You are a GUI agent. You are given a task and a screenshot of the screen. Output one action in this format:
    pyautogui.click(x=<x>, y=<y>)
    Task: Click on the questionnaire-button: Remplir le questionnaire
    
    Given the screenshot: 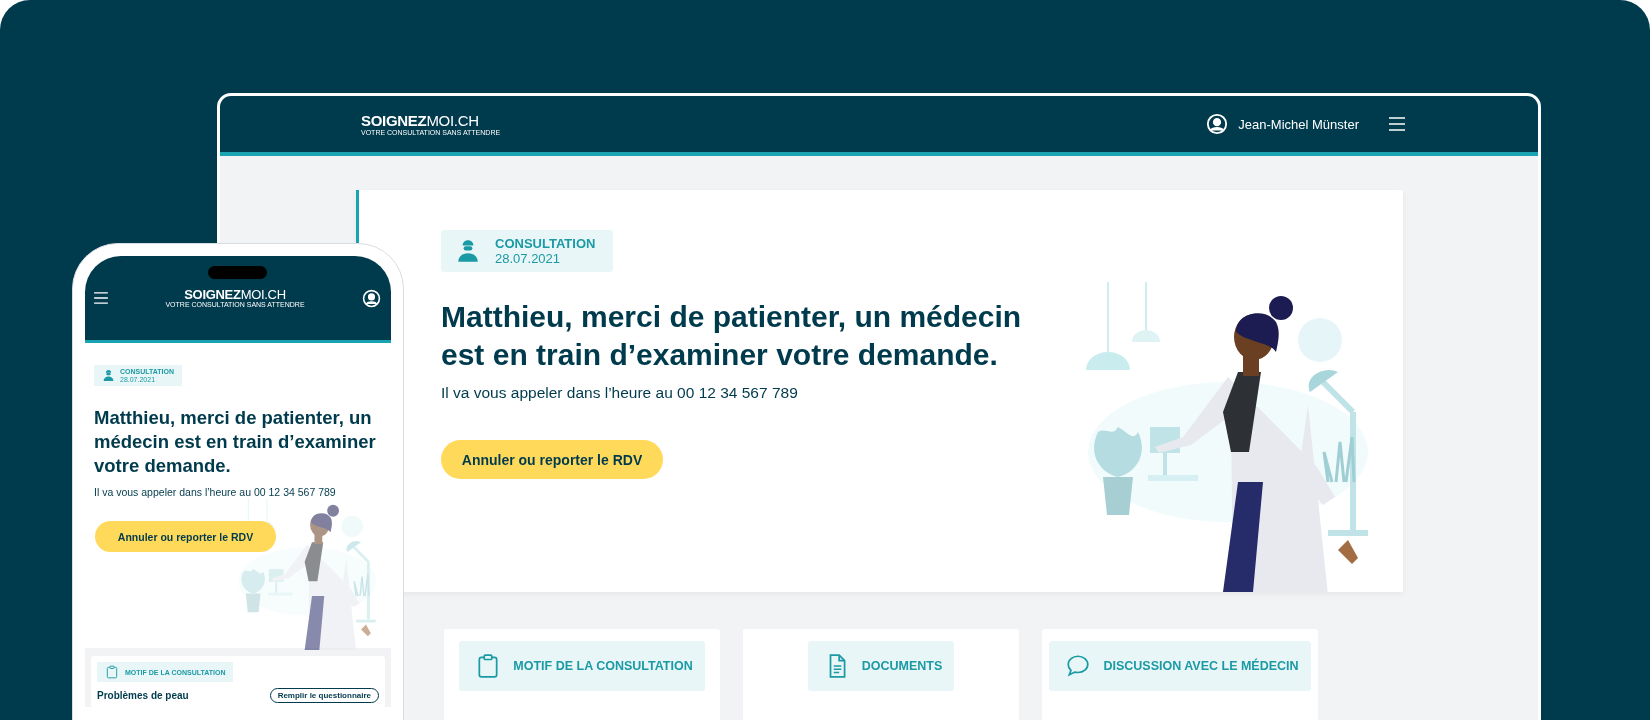 What is the action you would take?
    pyautogui.click(x=324, y=696)
    